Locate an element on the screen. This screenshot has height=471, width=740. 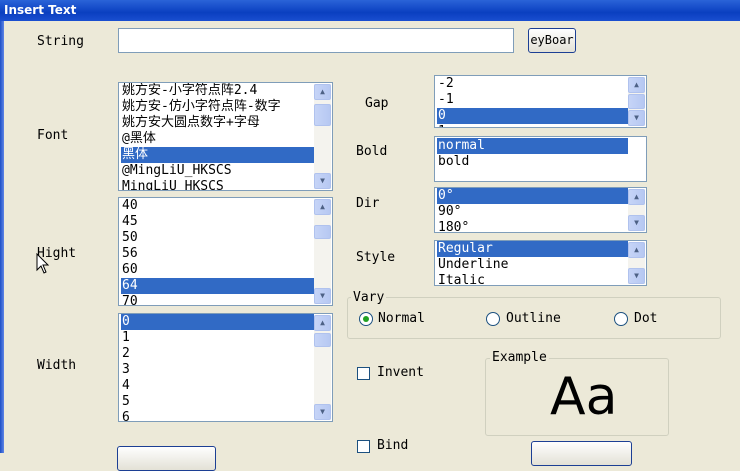
gap-label: Gap is located at coordinates (377, 103).